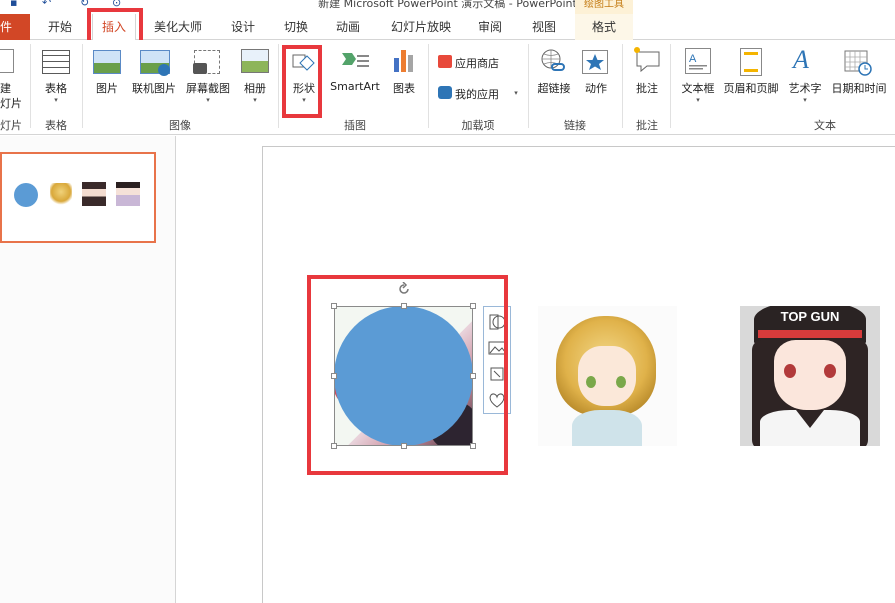  I want to click on store-icon, so click(445, 61).